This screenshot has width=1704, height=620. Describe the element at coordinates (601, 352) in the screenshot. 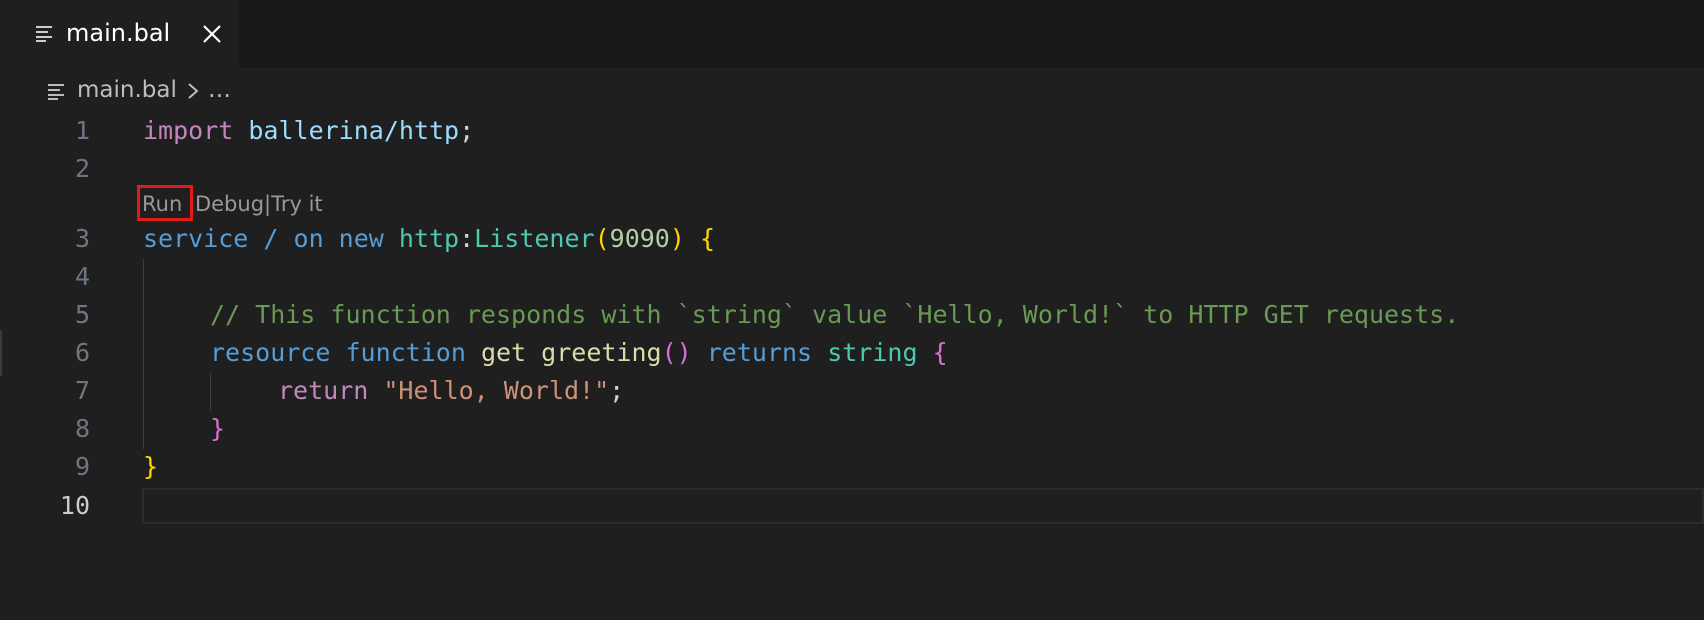

I see `function-name: greeting` at that location.